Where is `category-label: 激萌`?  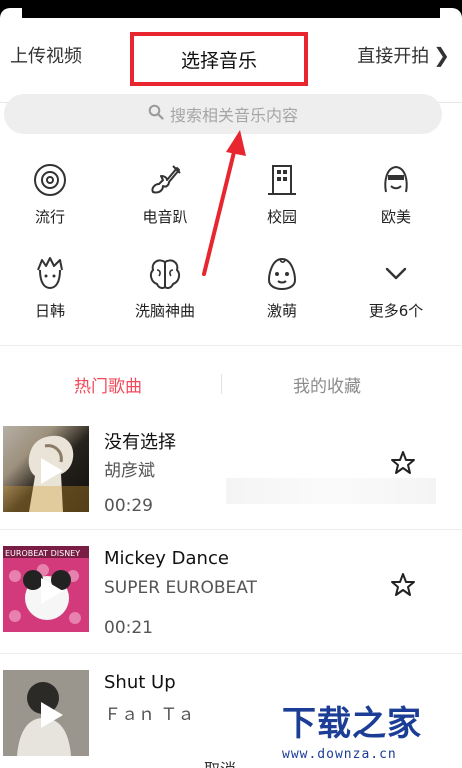
category-label: 激萌 is located at coordinates (281, 311).